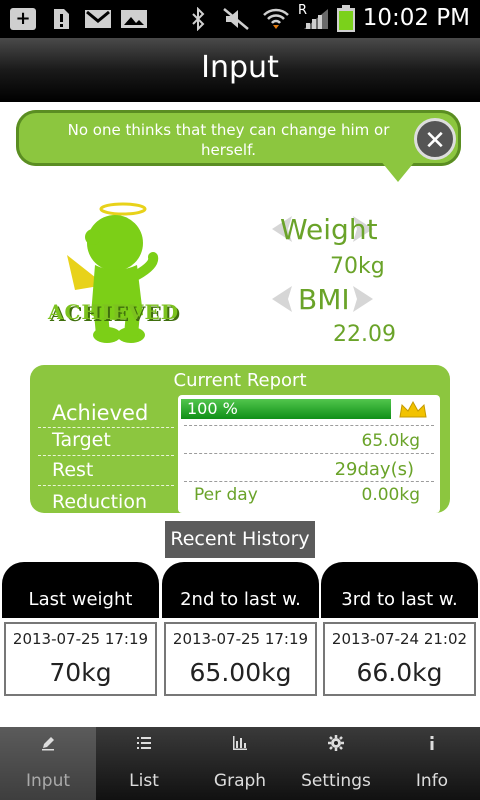 The image size is (480, 800). Describe the element at coordinates (432, 745) in the screenshot. I see `info-icon` at that location.